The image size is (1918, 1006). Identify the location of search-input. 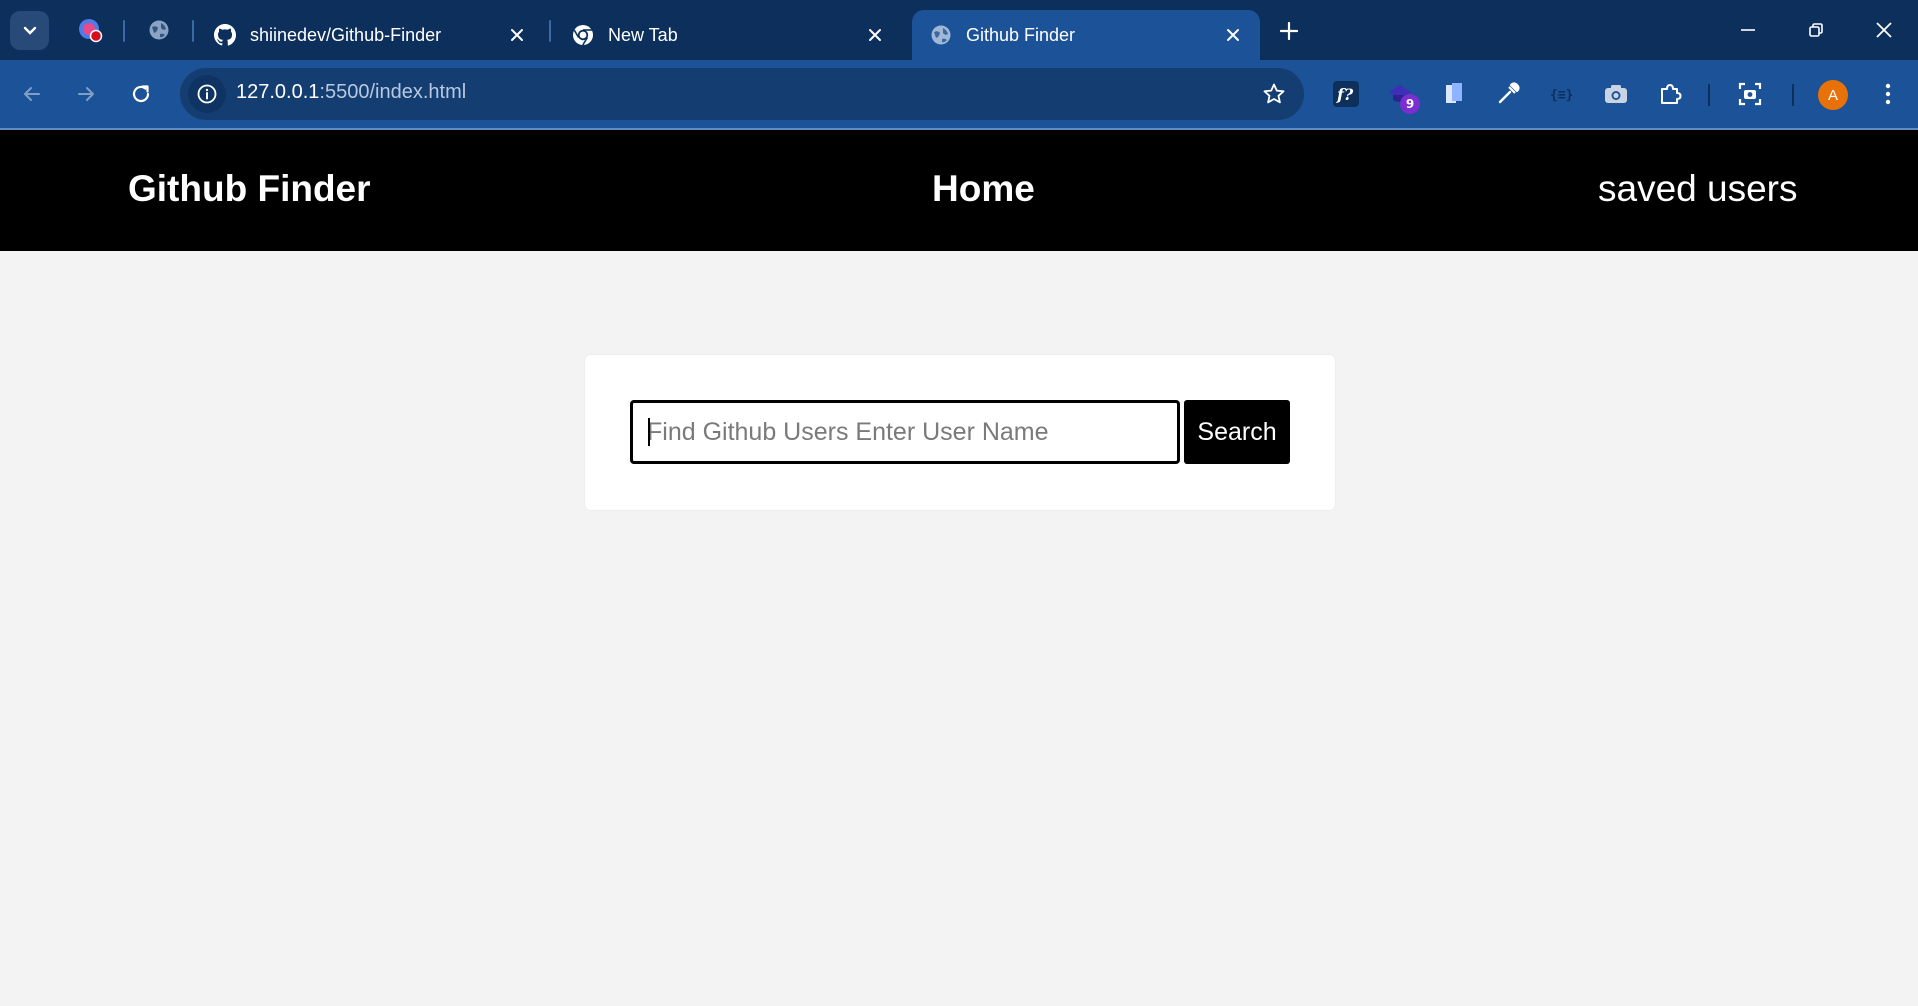
(905, 432).